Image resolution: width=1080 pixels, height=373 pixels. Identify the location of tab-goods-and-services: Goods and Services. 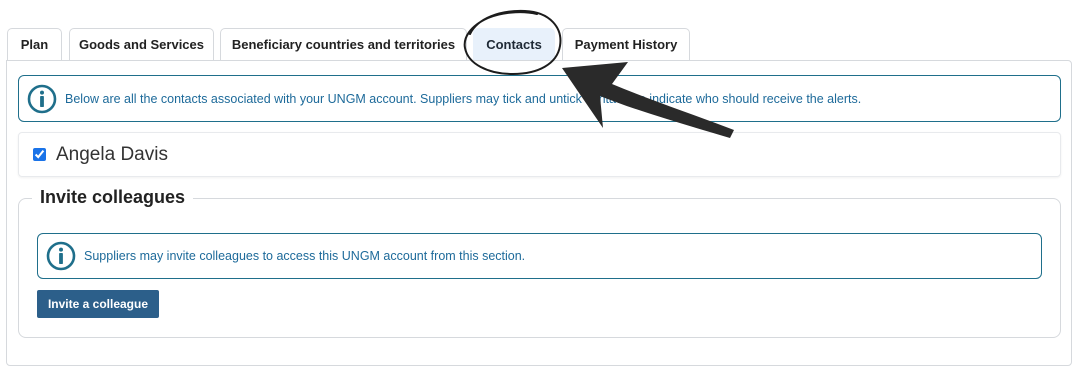
(141, 44).